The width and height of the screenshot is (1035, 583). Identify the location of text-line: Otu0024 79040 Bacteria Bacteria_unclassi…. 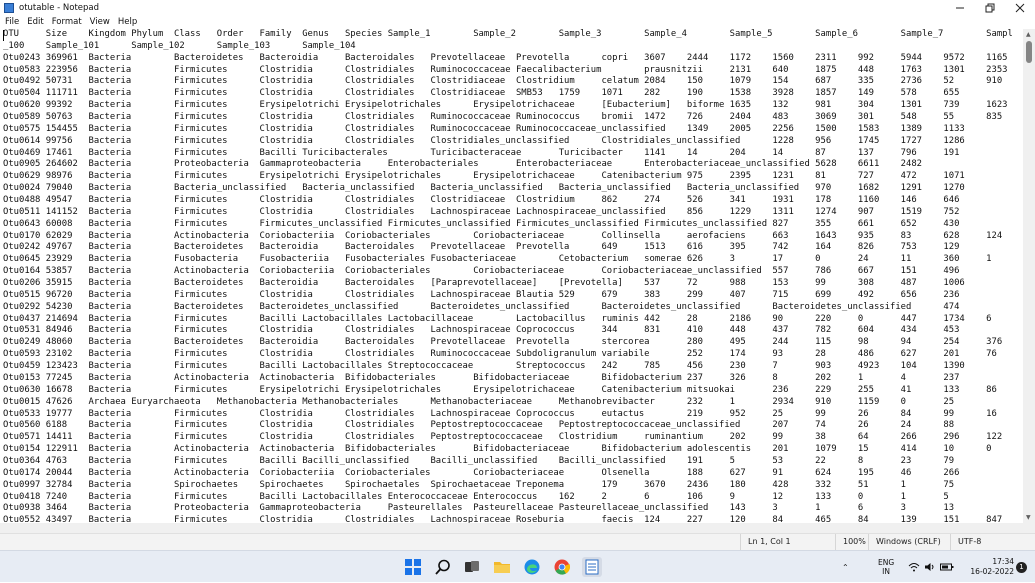
(484, 188).